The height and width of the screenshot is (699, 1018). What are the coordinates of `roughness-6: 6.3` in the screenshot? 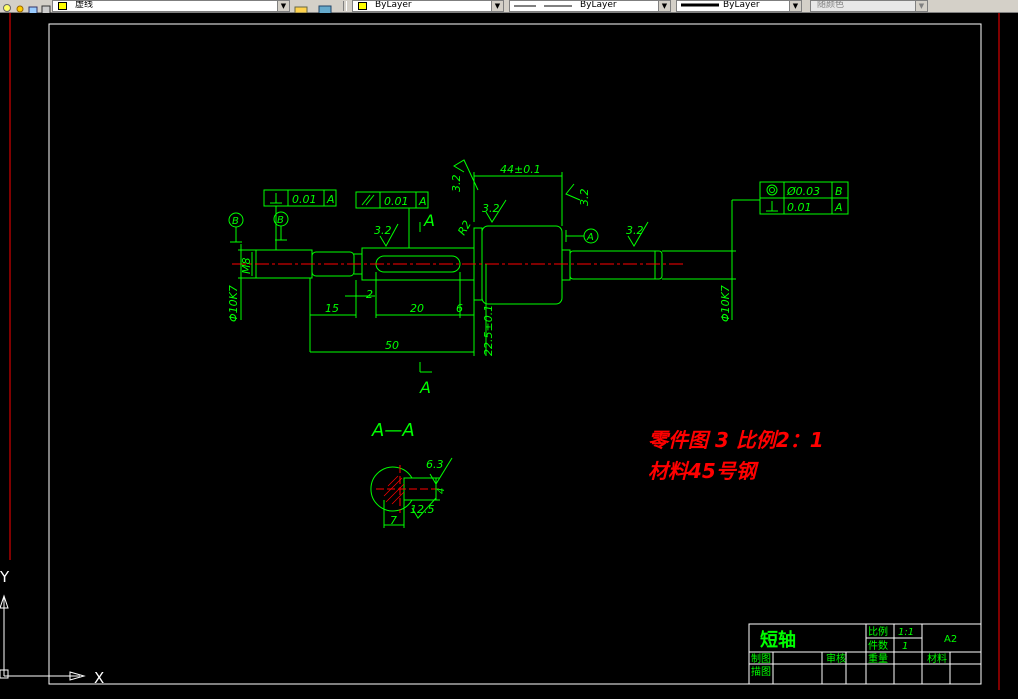 It's located at (435, 464).